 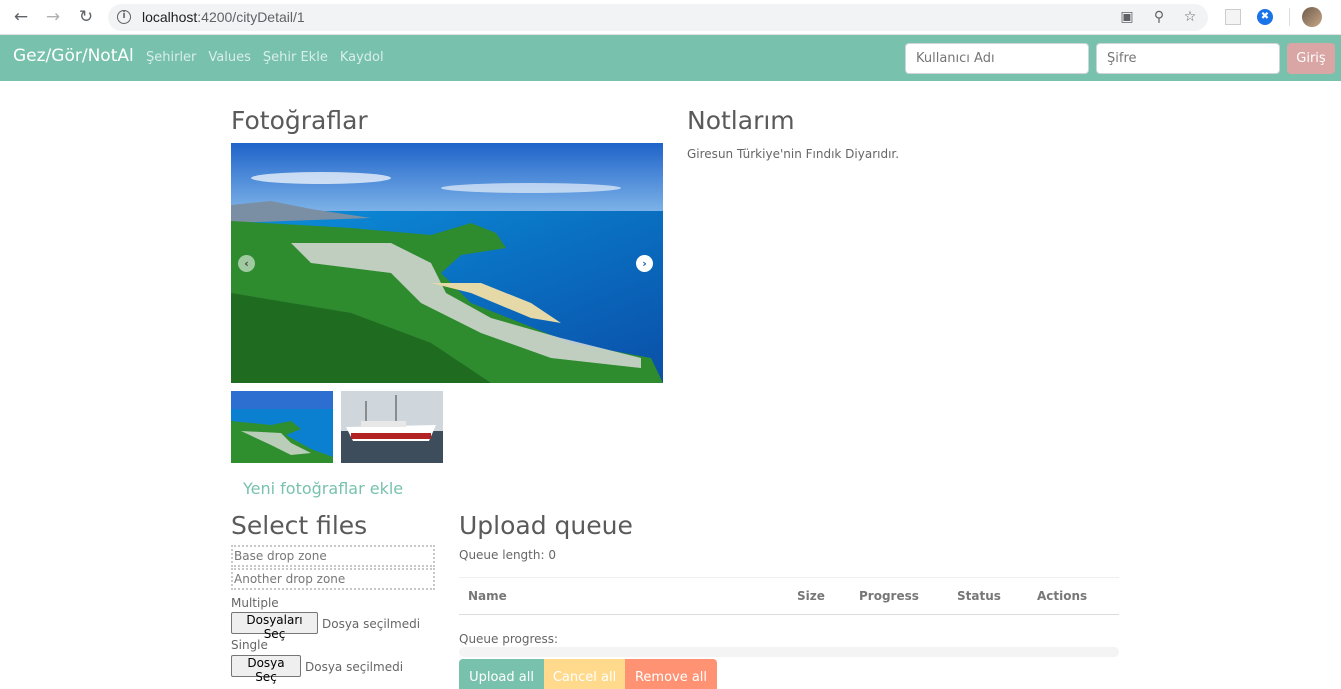 I want to click on upload-queue-title: Upload queue, so click(x=546, y=525).